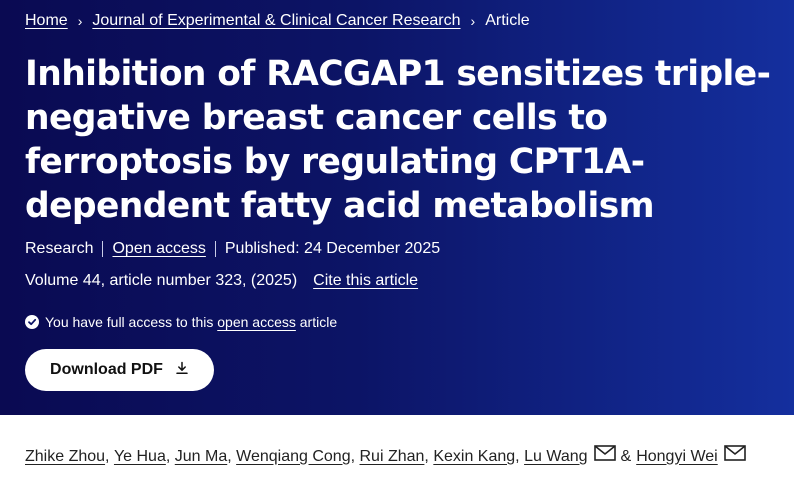 The height and width of the screenshot is (478, 794). I want to click on breadcrumb-current: Article, so click(507, 20).